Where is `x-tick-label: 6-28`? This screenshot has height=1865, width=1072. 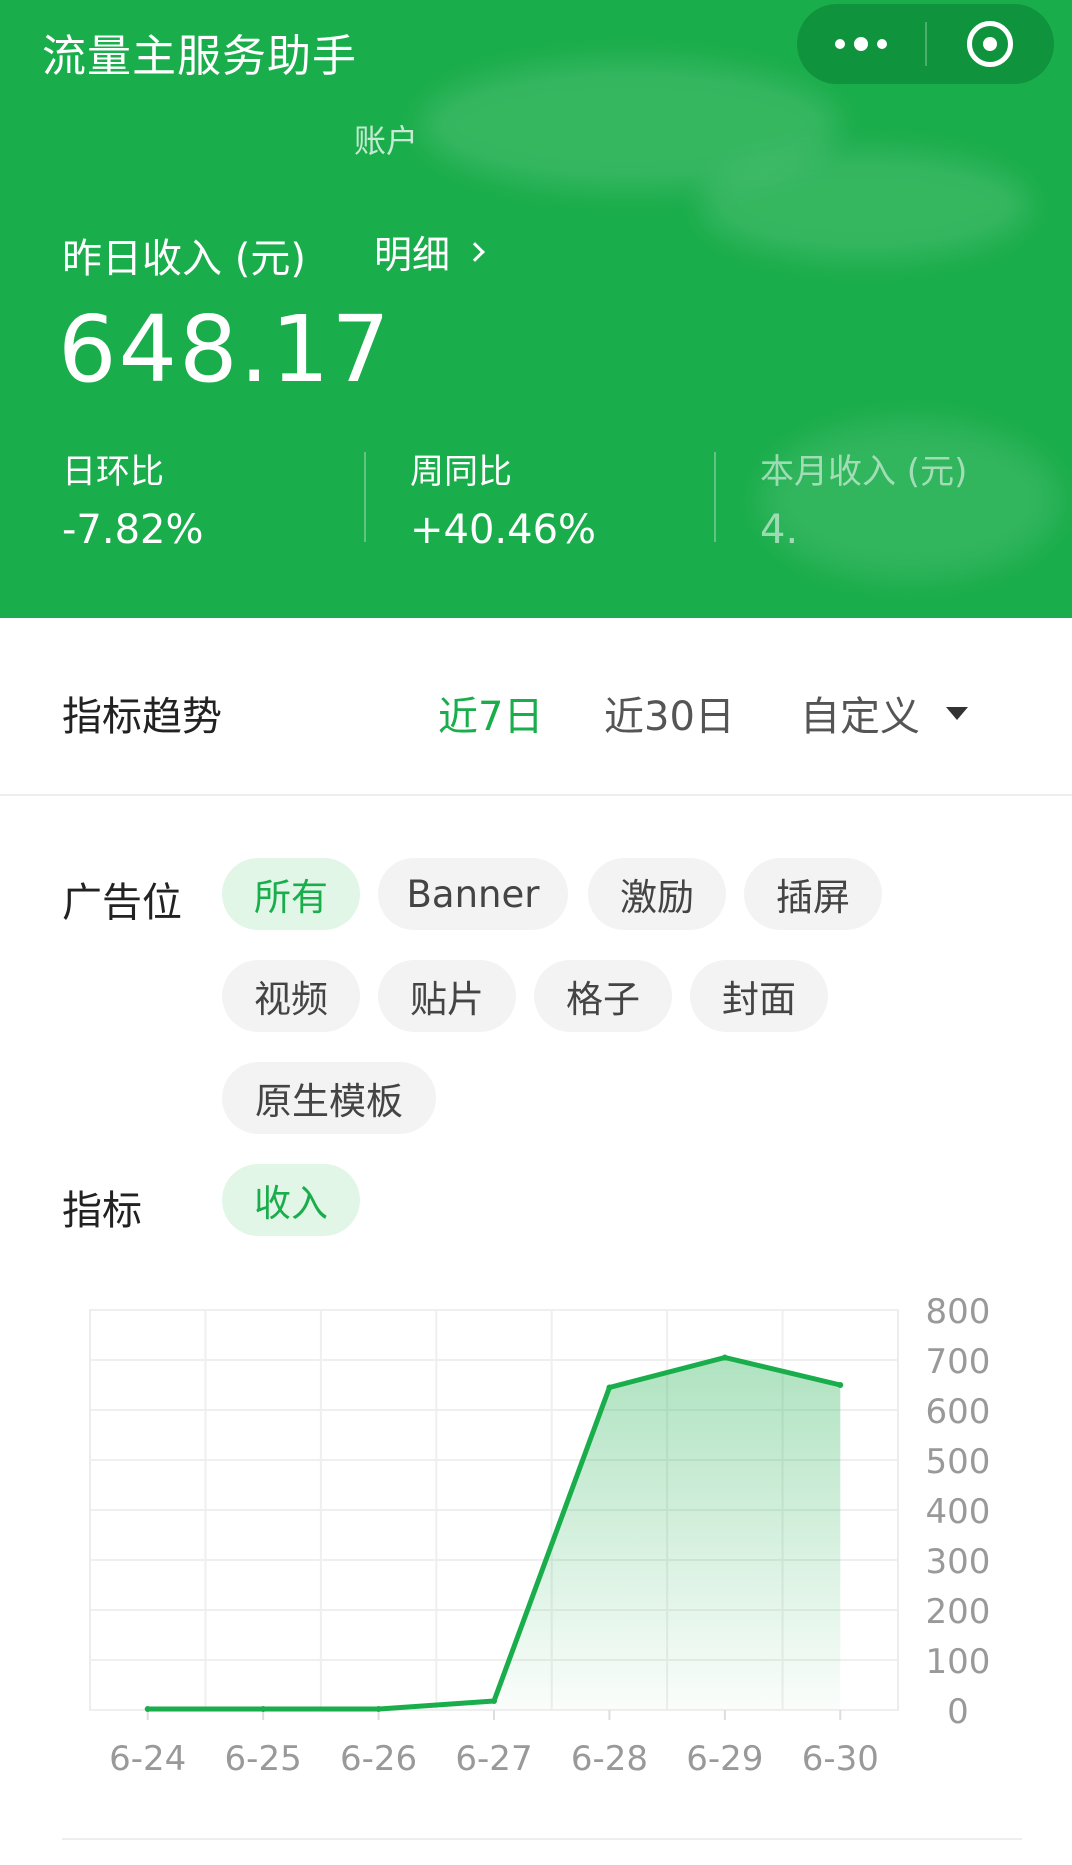
x-tick-label: 6-28 is located at coordinates (609, 1759).